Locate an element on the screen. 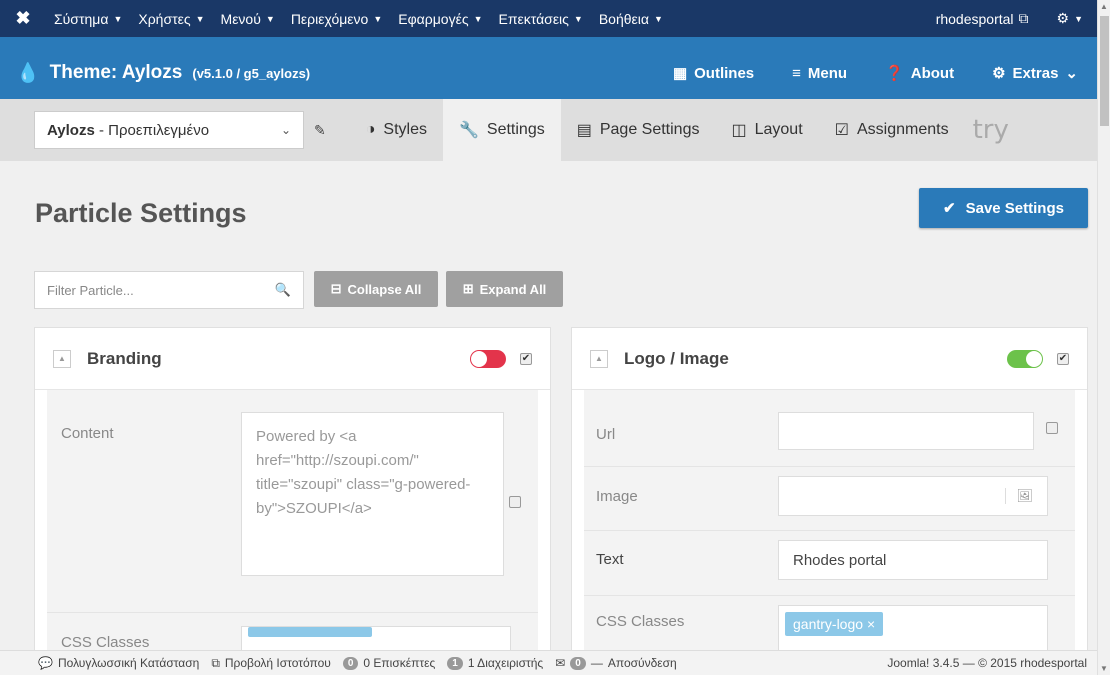  status-label: Πολυγλωσσική Κατάσταση is located at coordinates (128, 663).